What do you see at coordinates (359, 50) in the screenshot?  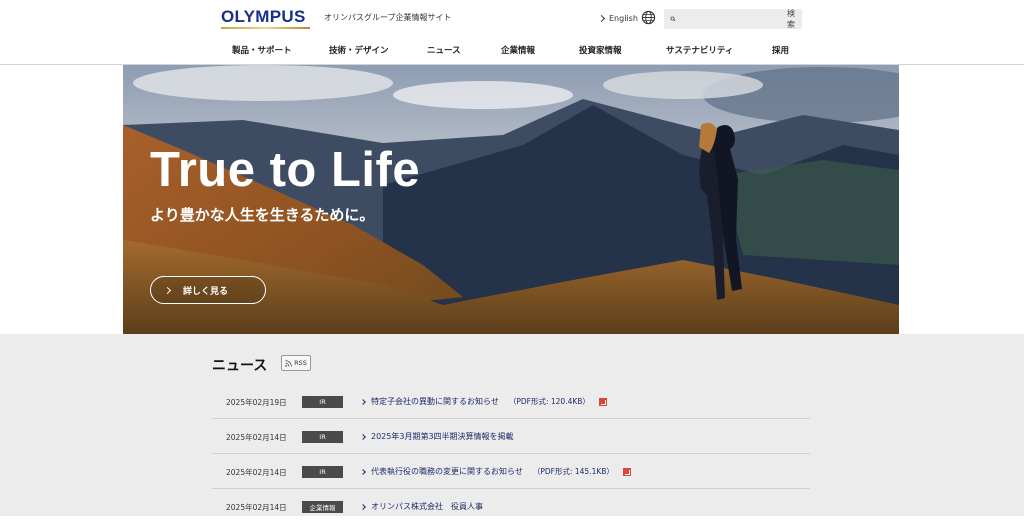 I see `nav-item-technology: 技術・デザイン` at bounding box center [359, 50].